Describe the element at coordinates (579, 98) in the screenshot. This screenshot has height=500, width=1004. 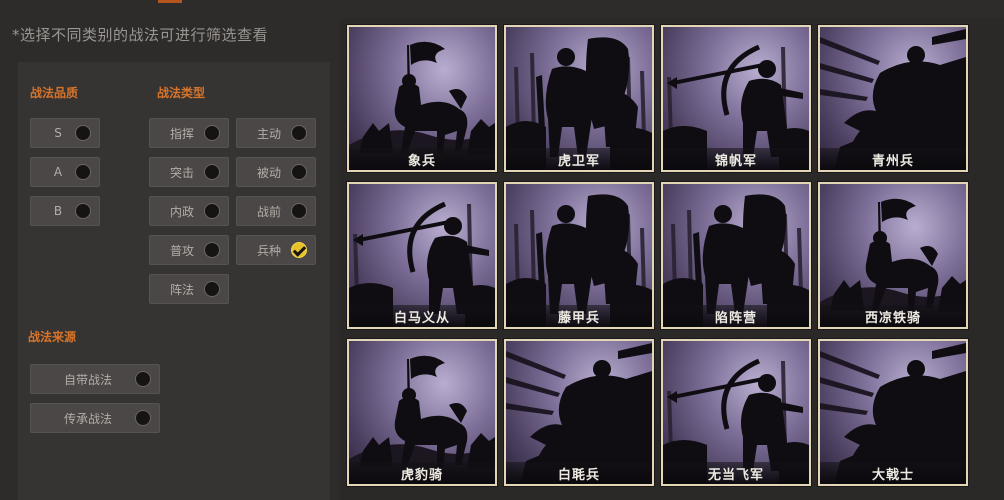
I see `tactic-card: 虎卫军` at that location.